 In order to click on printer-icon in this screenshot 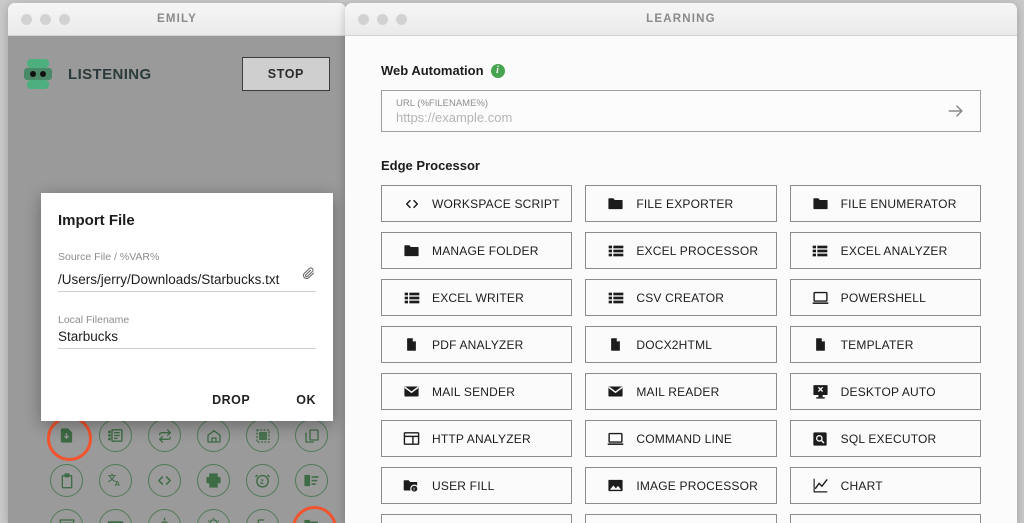, I will do `click(213, 480)`.